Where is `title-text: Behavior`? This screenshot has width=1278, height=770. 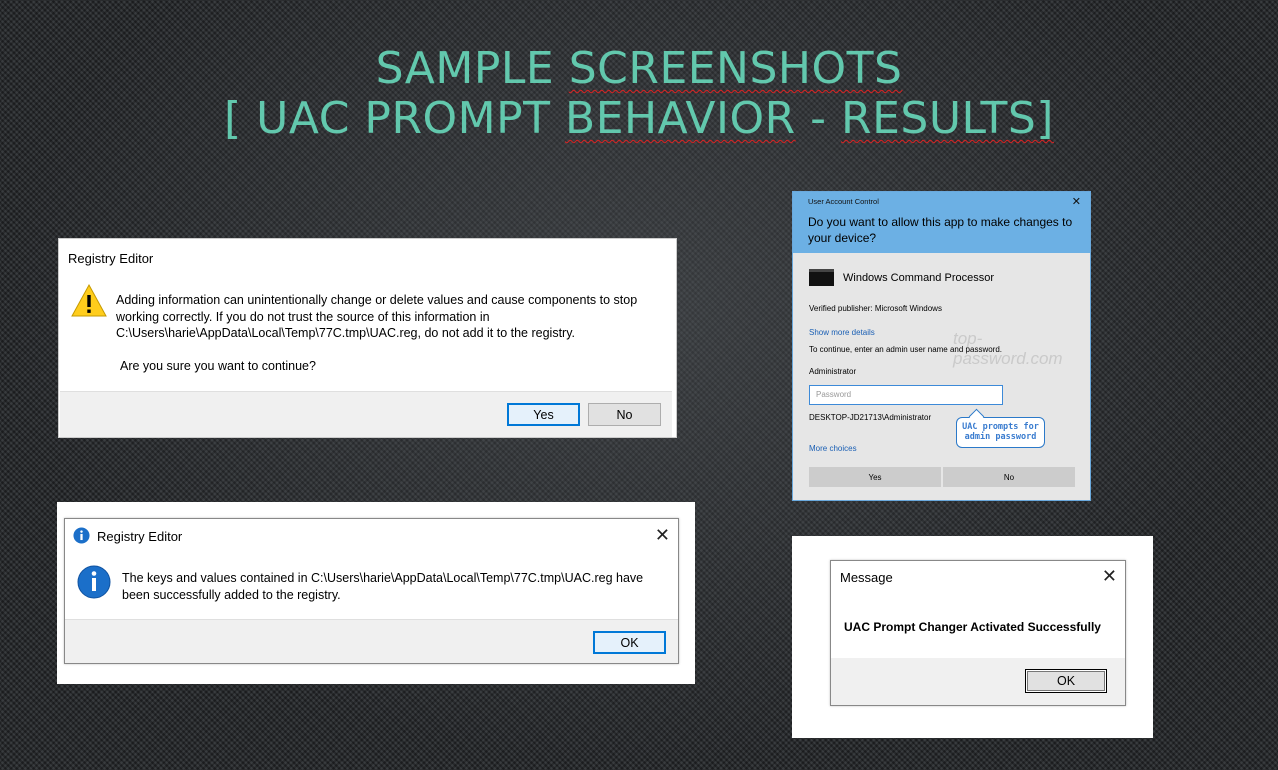
title-text: Behavior is located at coordinates (680, 118).